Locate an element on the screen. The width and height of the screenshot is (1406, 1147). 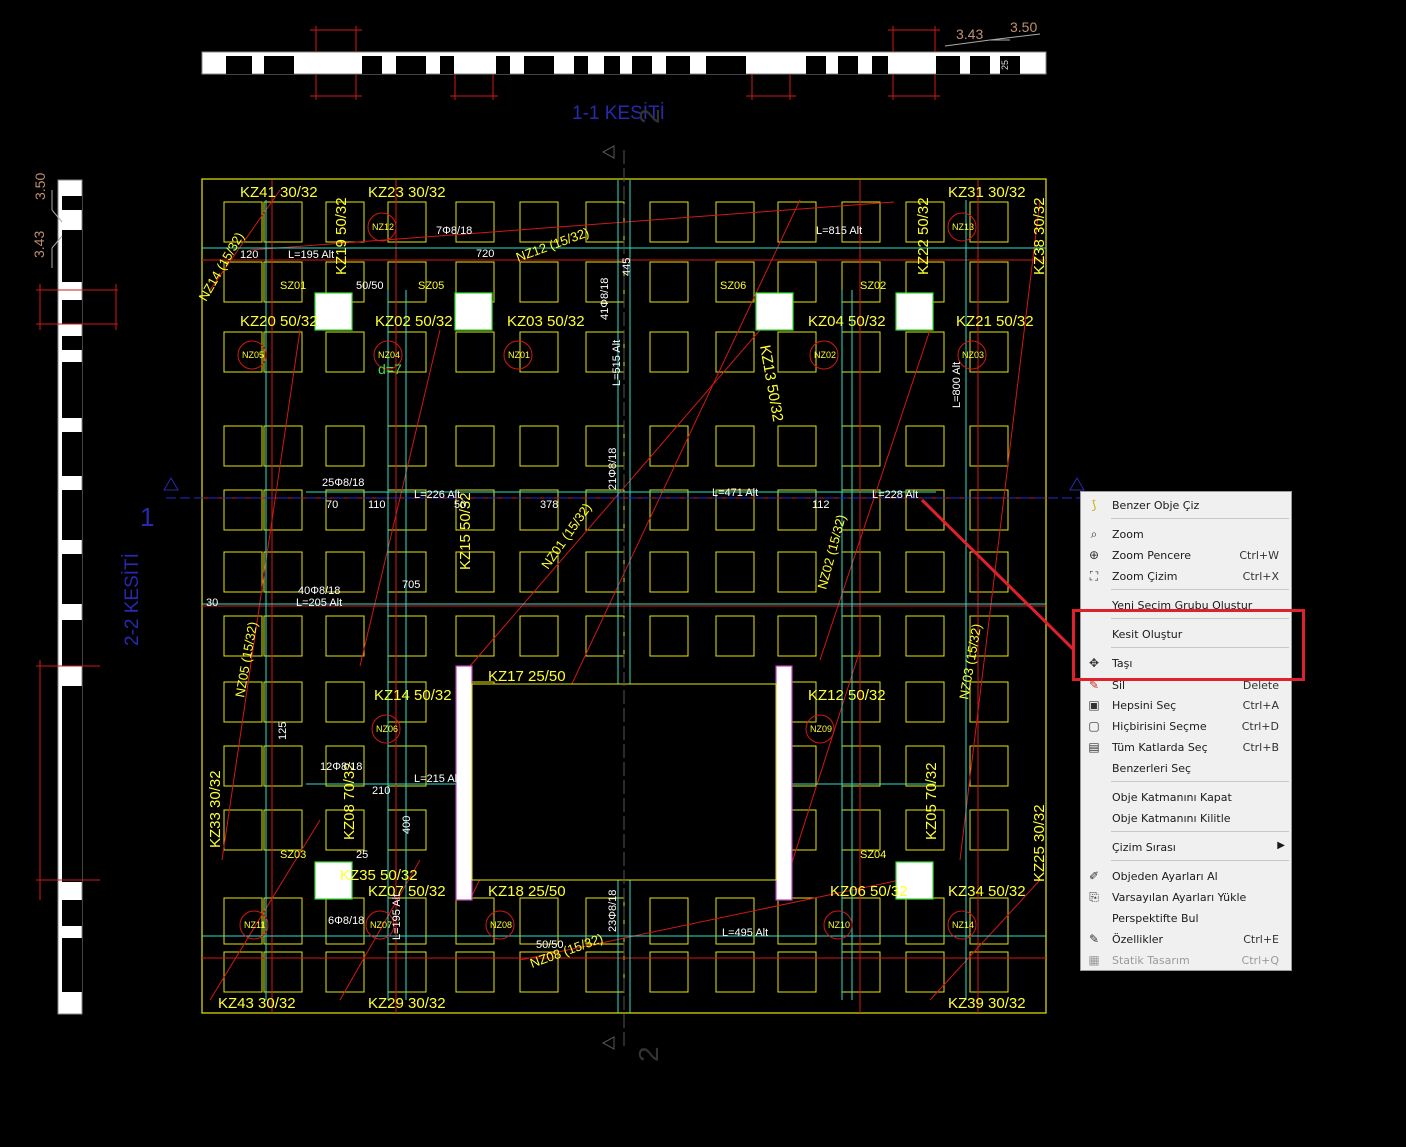
menu-item-label: Zoom Çizim is located at coordinates (1145, 576).